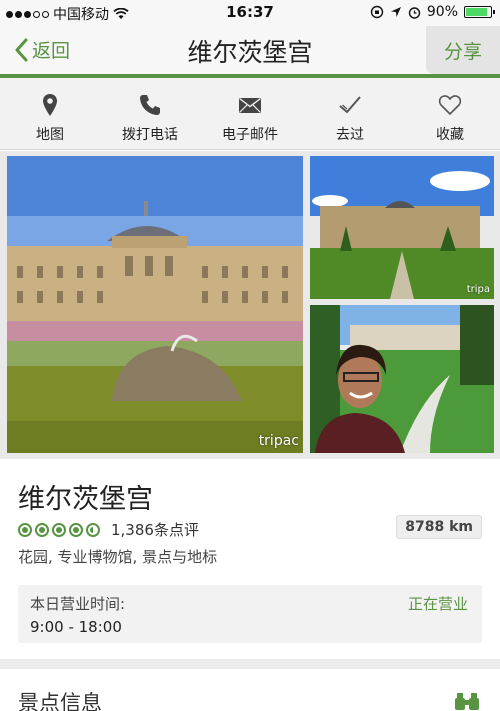  Describe the element at coordinates (250, 690) in the screenshot. I see `attraction-info-section: 景点信息` at that location.